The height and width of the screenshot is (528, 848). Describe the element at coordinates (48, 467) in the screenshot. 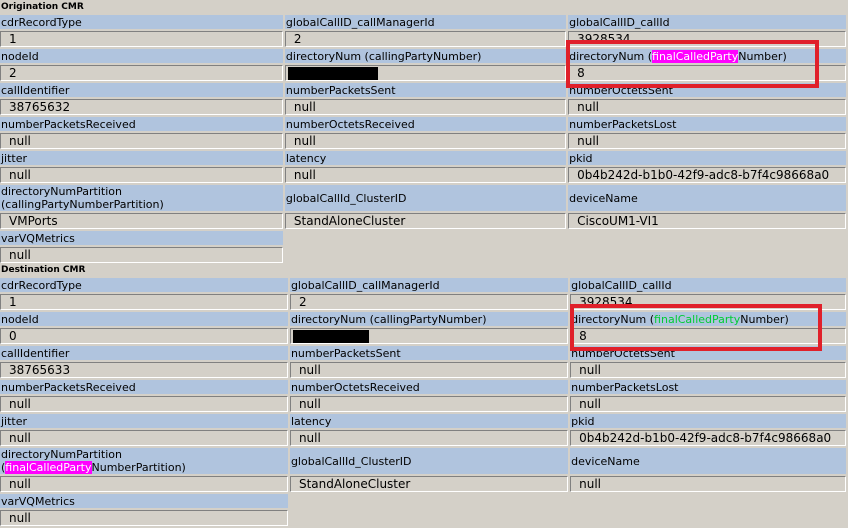

I see `highlighted-term: finalCalledParty` at that location.